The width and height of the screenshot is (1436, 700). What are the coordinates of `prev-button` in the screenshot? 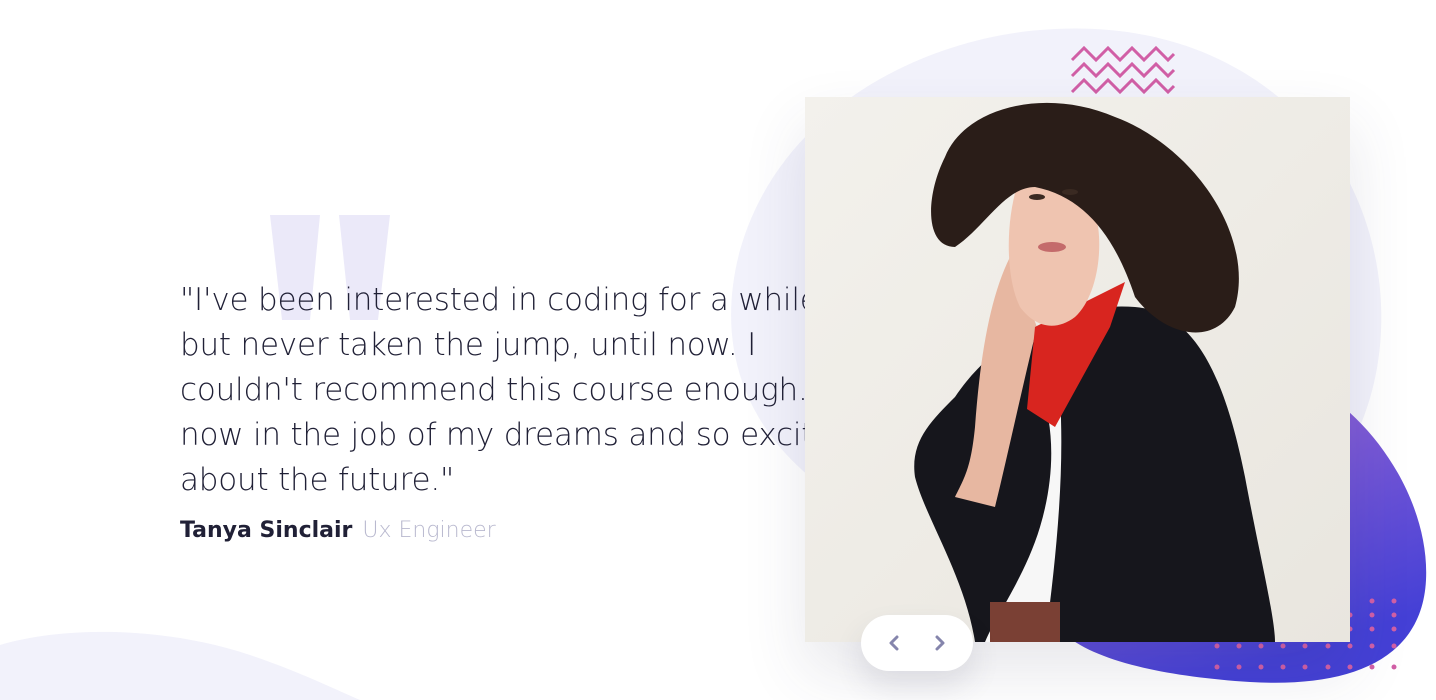 It's located at (894, 643).